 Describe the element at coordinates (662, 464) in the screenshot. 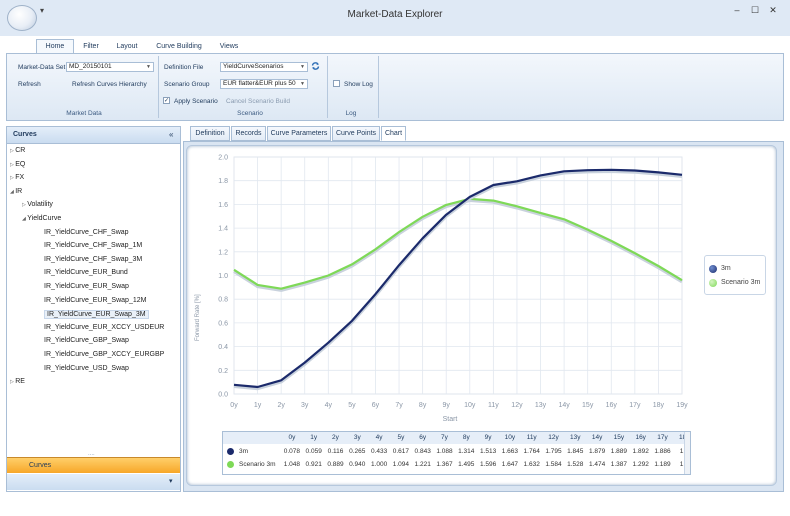

I see `table-cell: 1.189` at that location.